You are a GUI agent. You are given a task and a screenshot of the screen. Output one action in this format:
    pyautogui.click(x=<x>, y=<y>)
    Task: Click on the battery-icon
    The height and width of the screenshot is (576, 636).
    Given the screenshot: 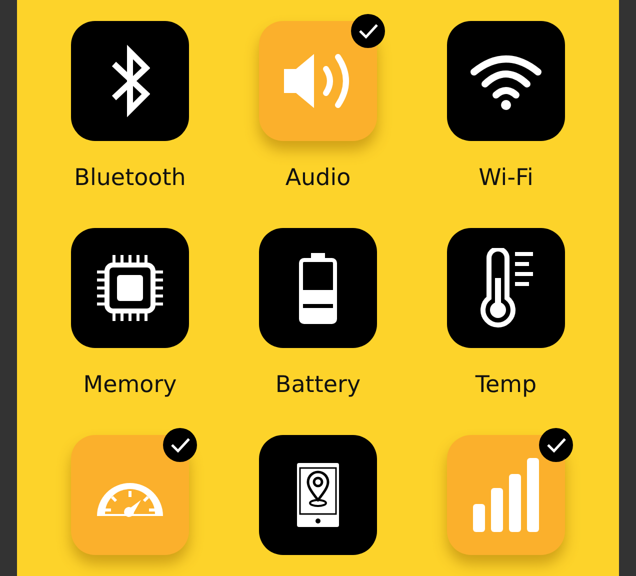 What is the action you would take?
    pyautogui.click(x=318, y=288)
    